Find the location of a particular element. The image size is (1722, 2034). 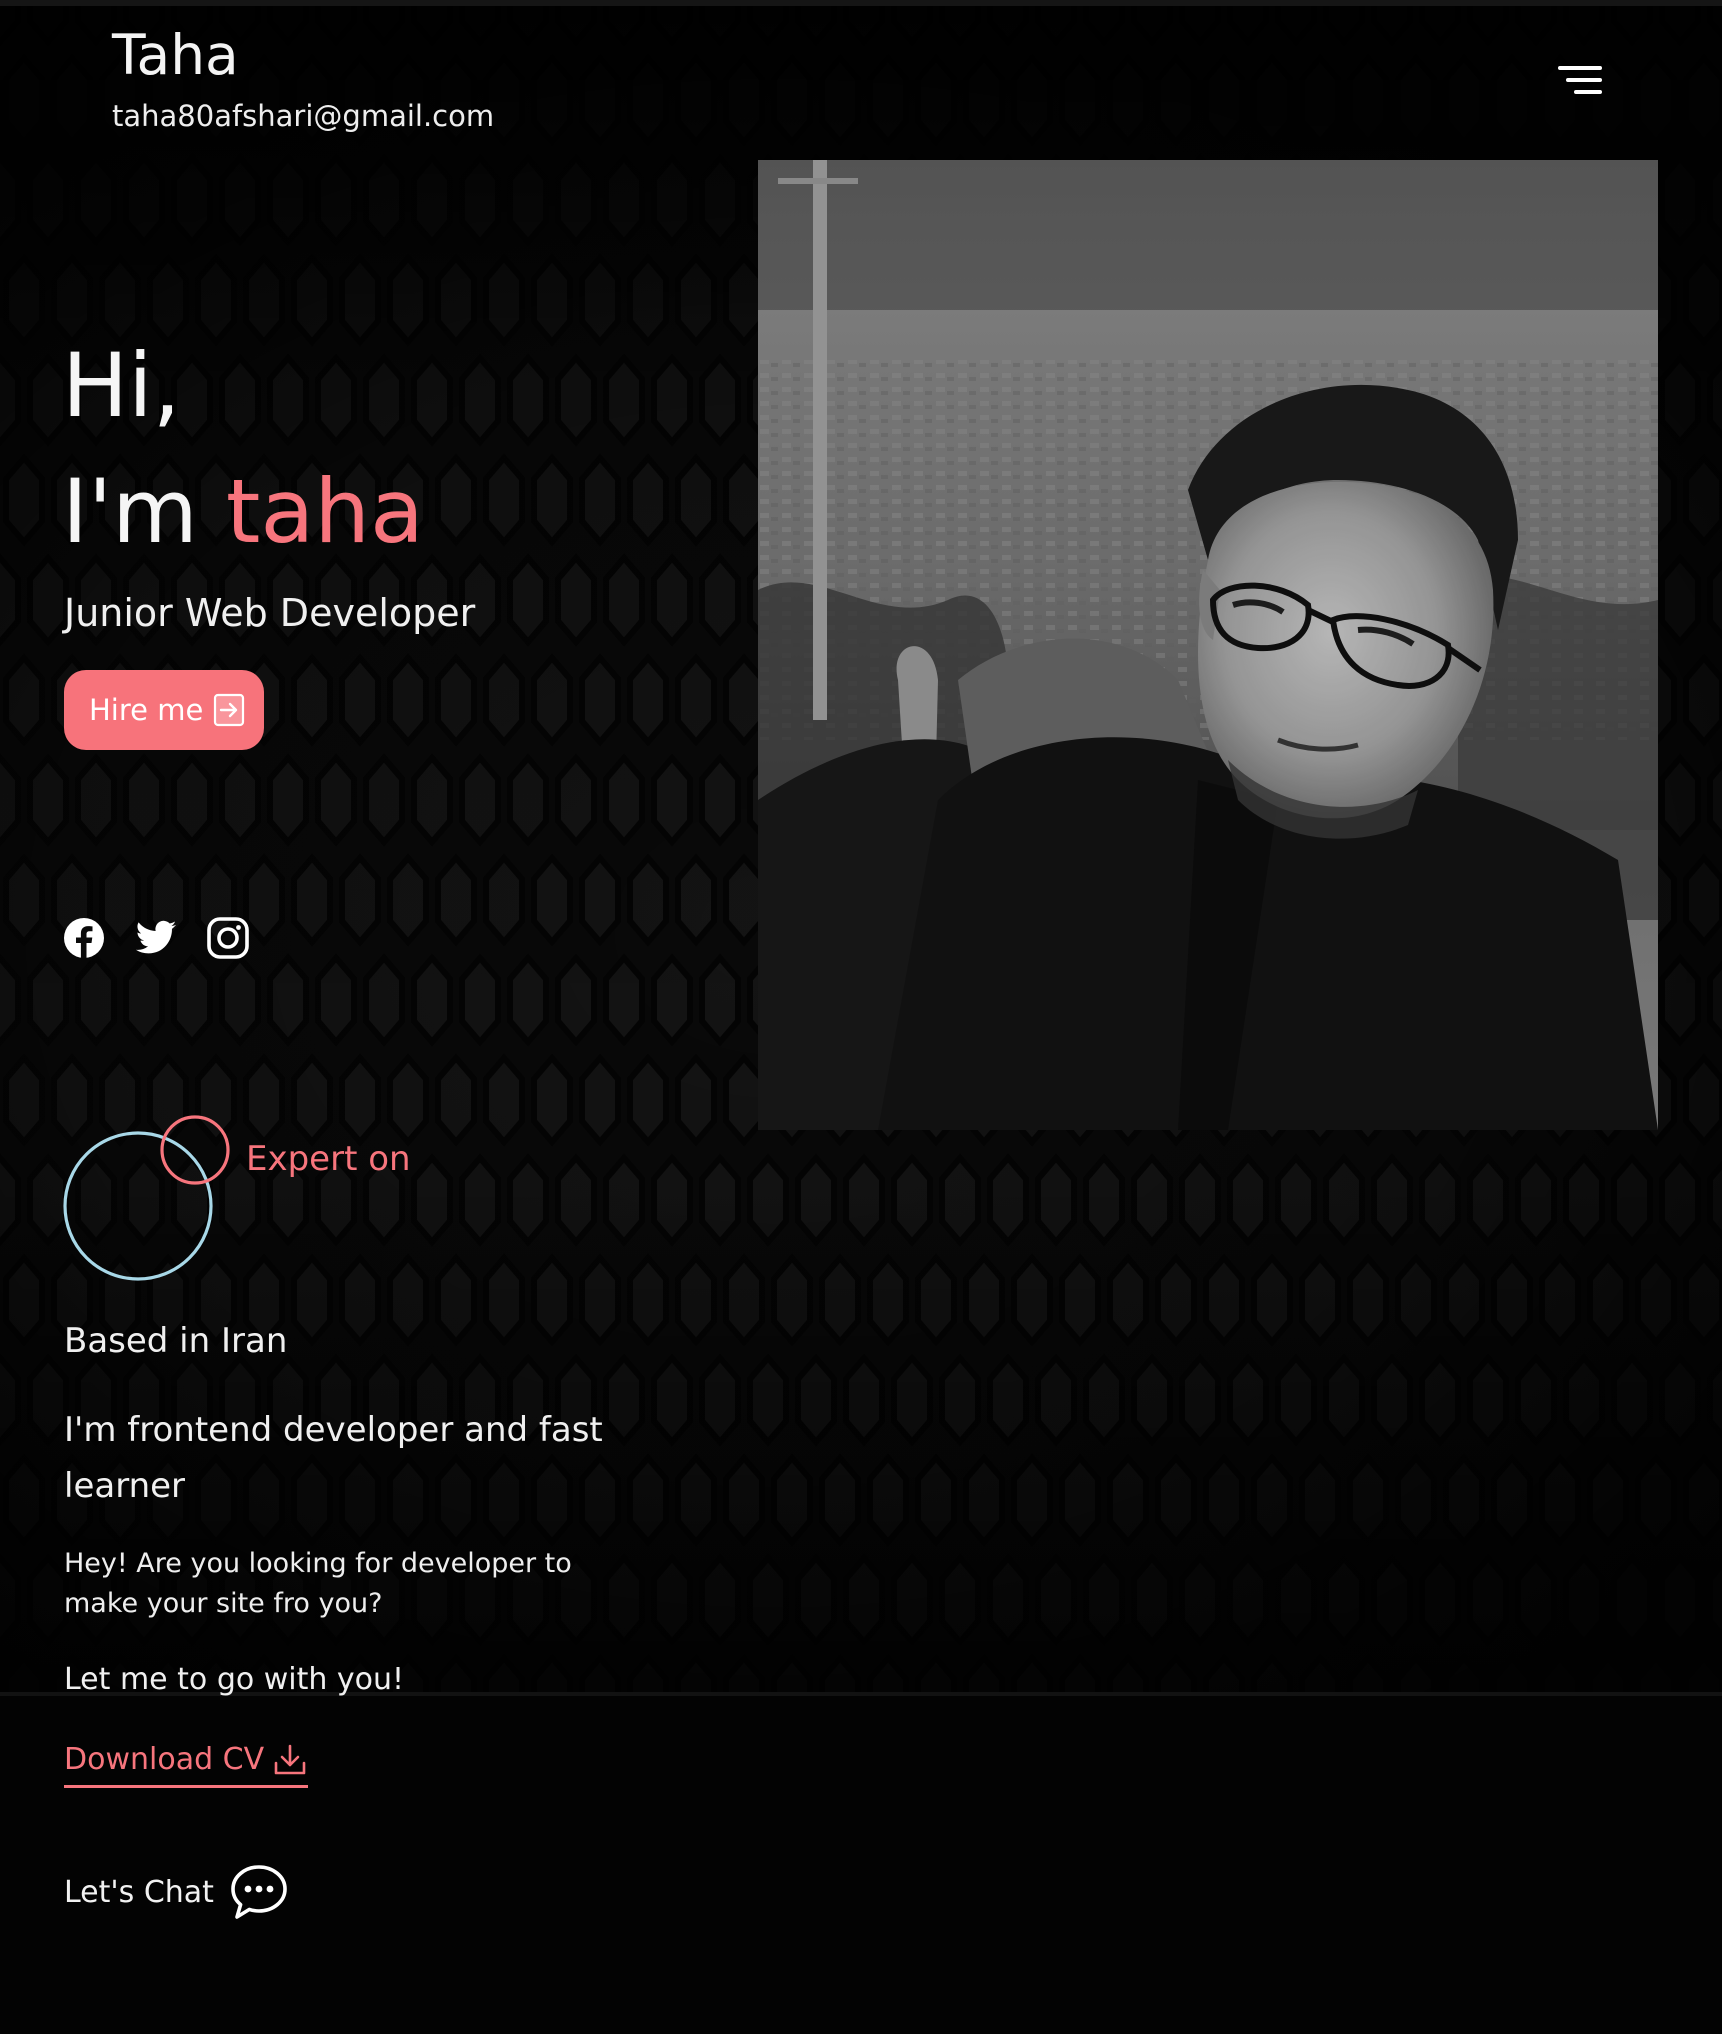

facebook-icon is located at coordinates (84, 938).